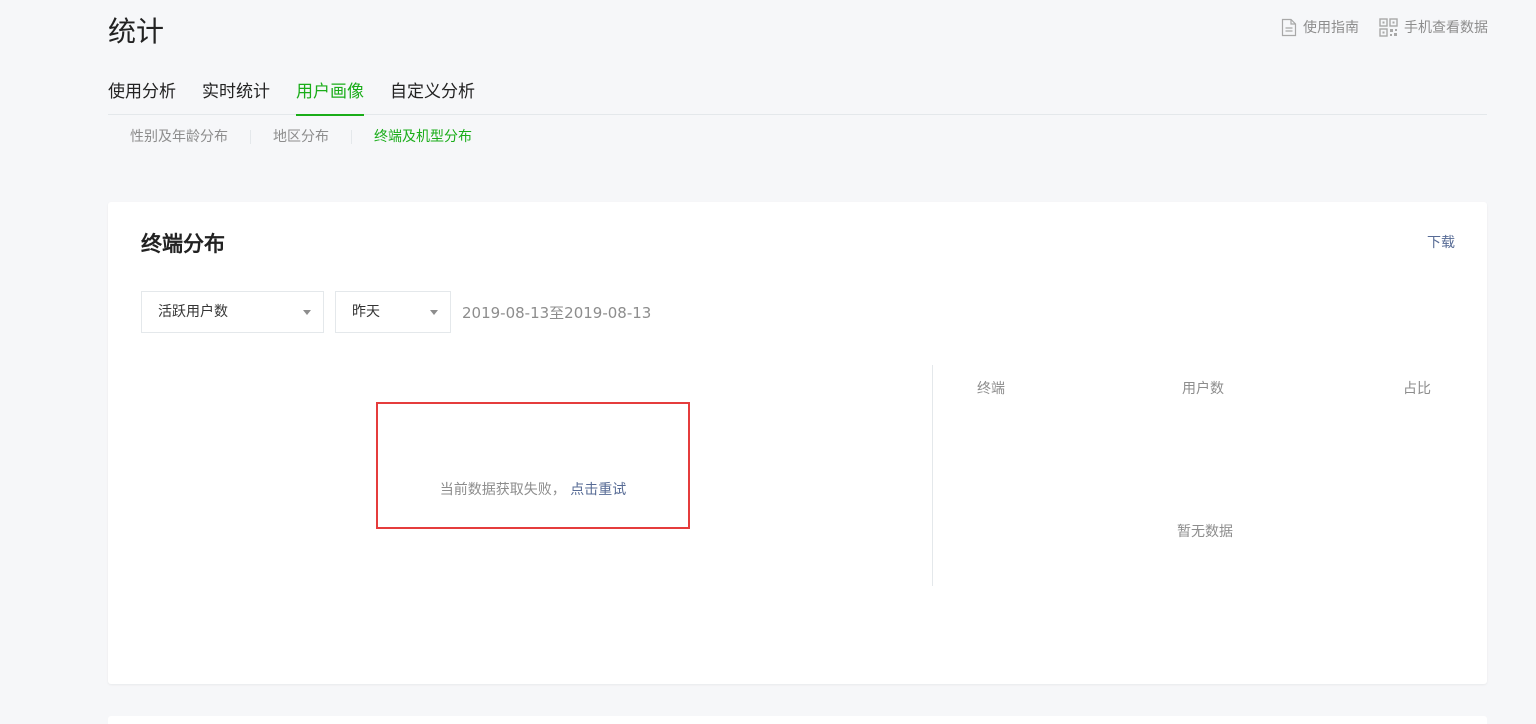 This screenshot has width=1536, height=724. Describe the element at coordinates (193, 312) in the screenshot. I see `metric-select-value: 活跃用户数` at that location.